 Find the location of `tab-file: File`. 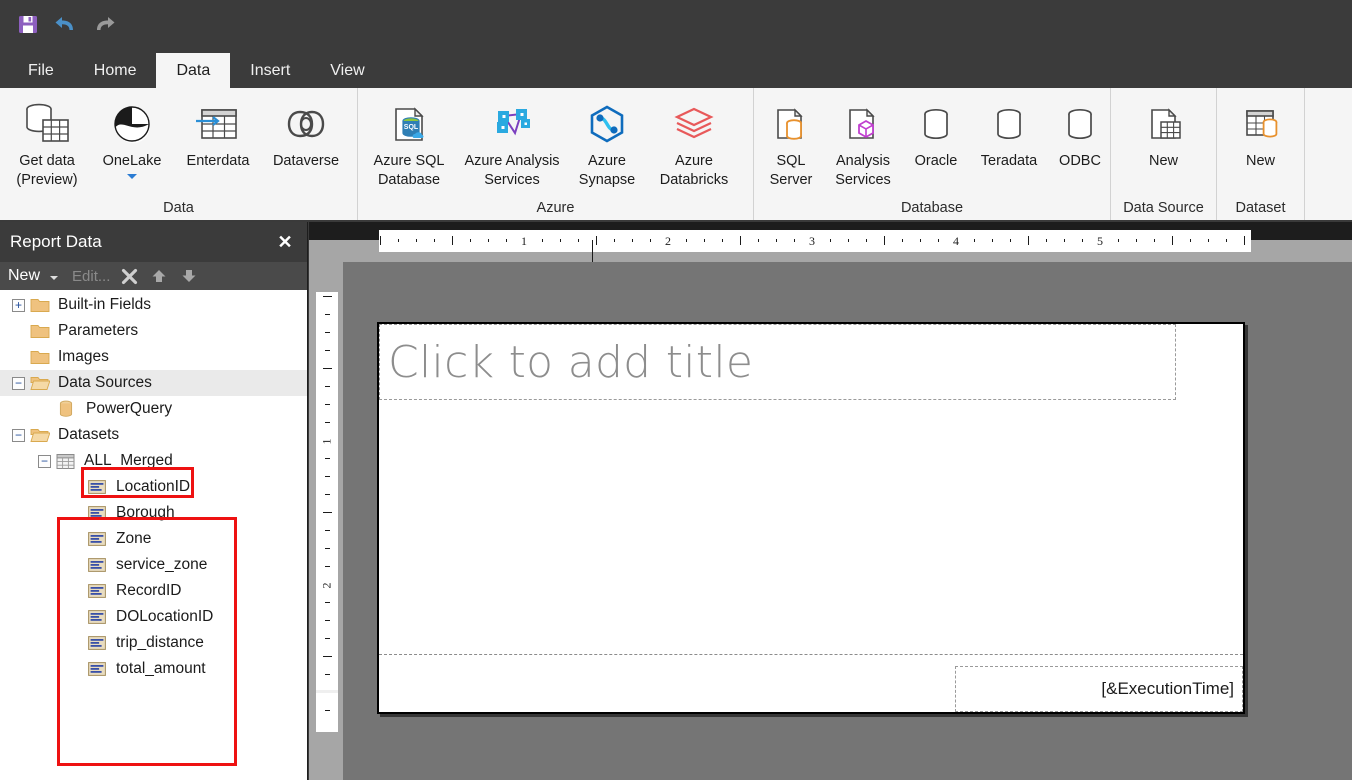

tab-file: File is located at coordinates (41, 70).